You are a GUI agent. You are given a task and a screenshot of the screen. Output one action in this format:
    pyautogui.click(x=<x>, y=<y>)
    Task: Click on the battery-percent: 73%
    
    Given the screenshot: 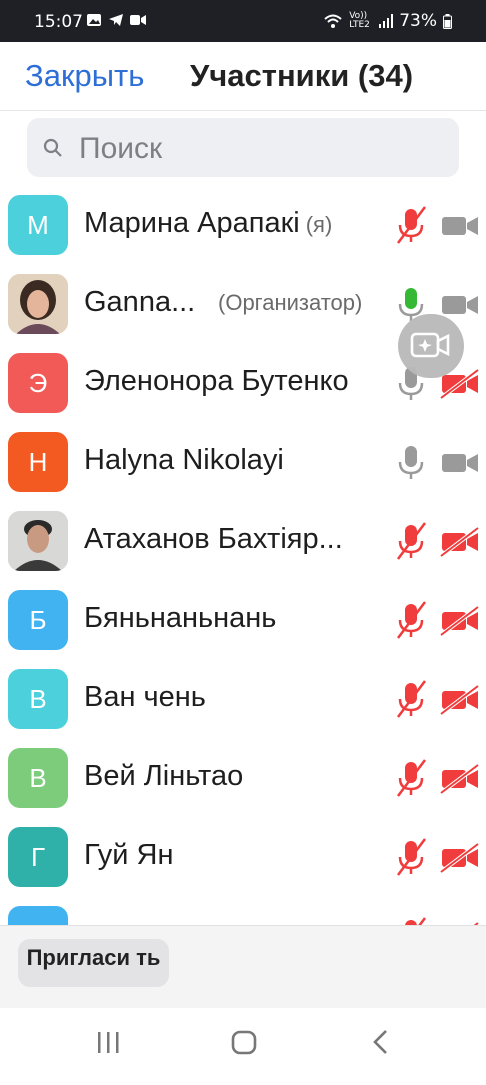 What is the action you would take?
    pyautogui.click(x=418, y=21)
    